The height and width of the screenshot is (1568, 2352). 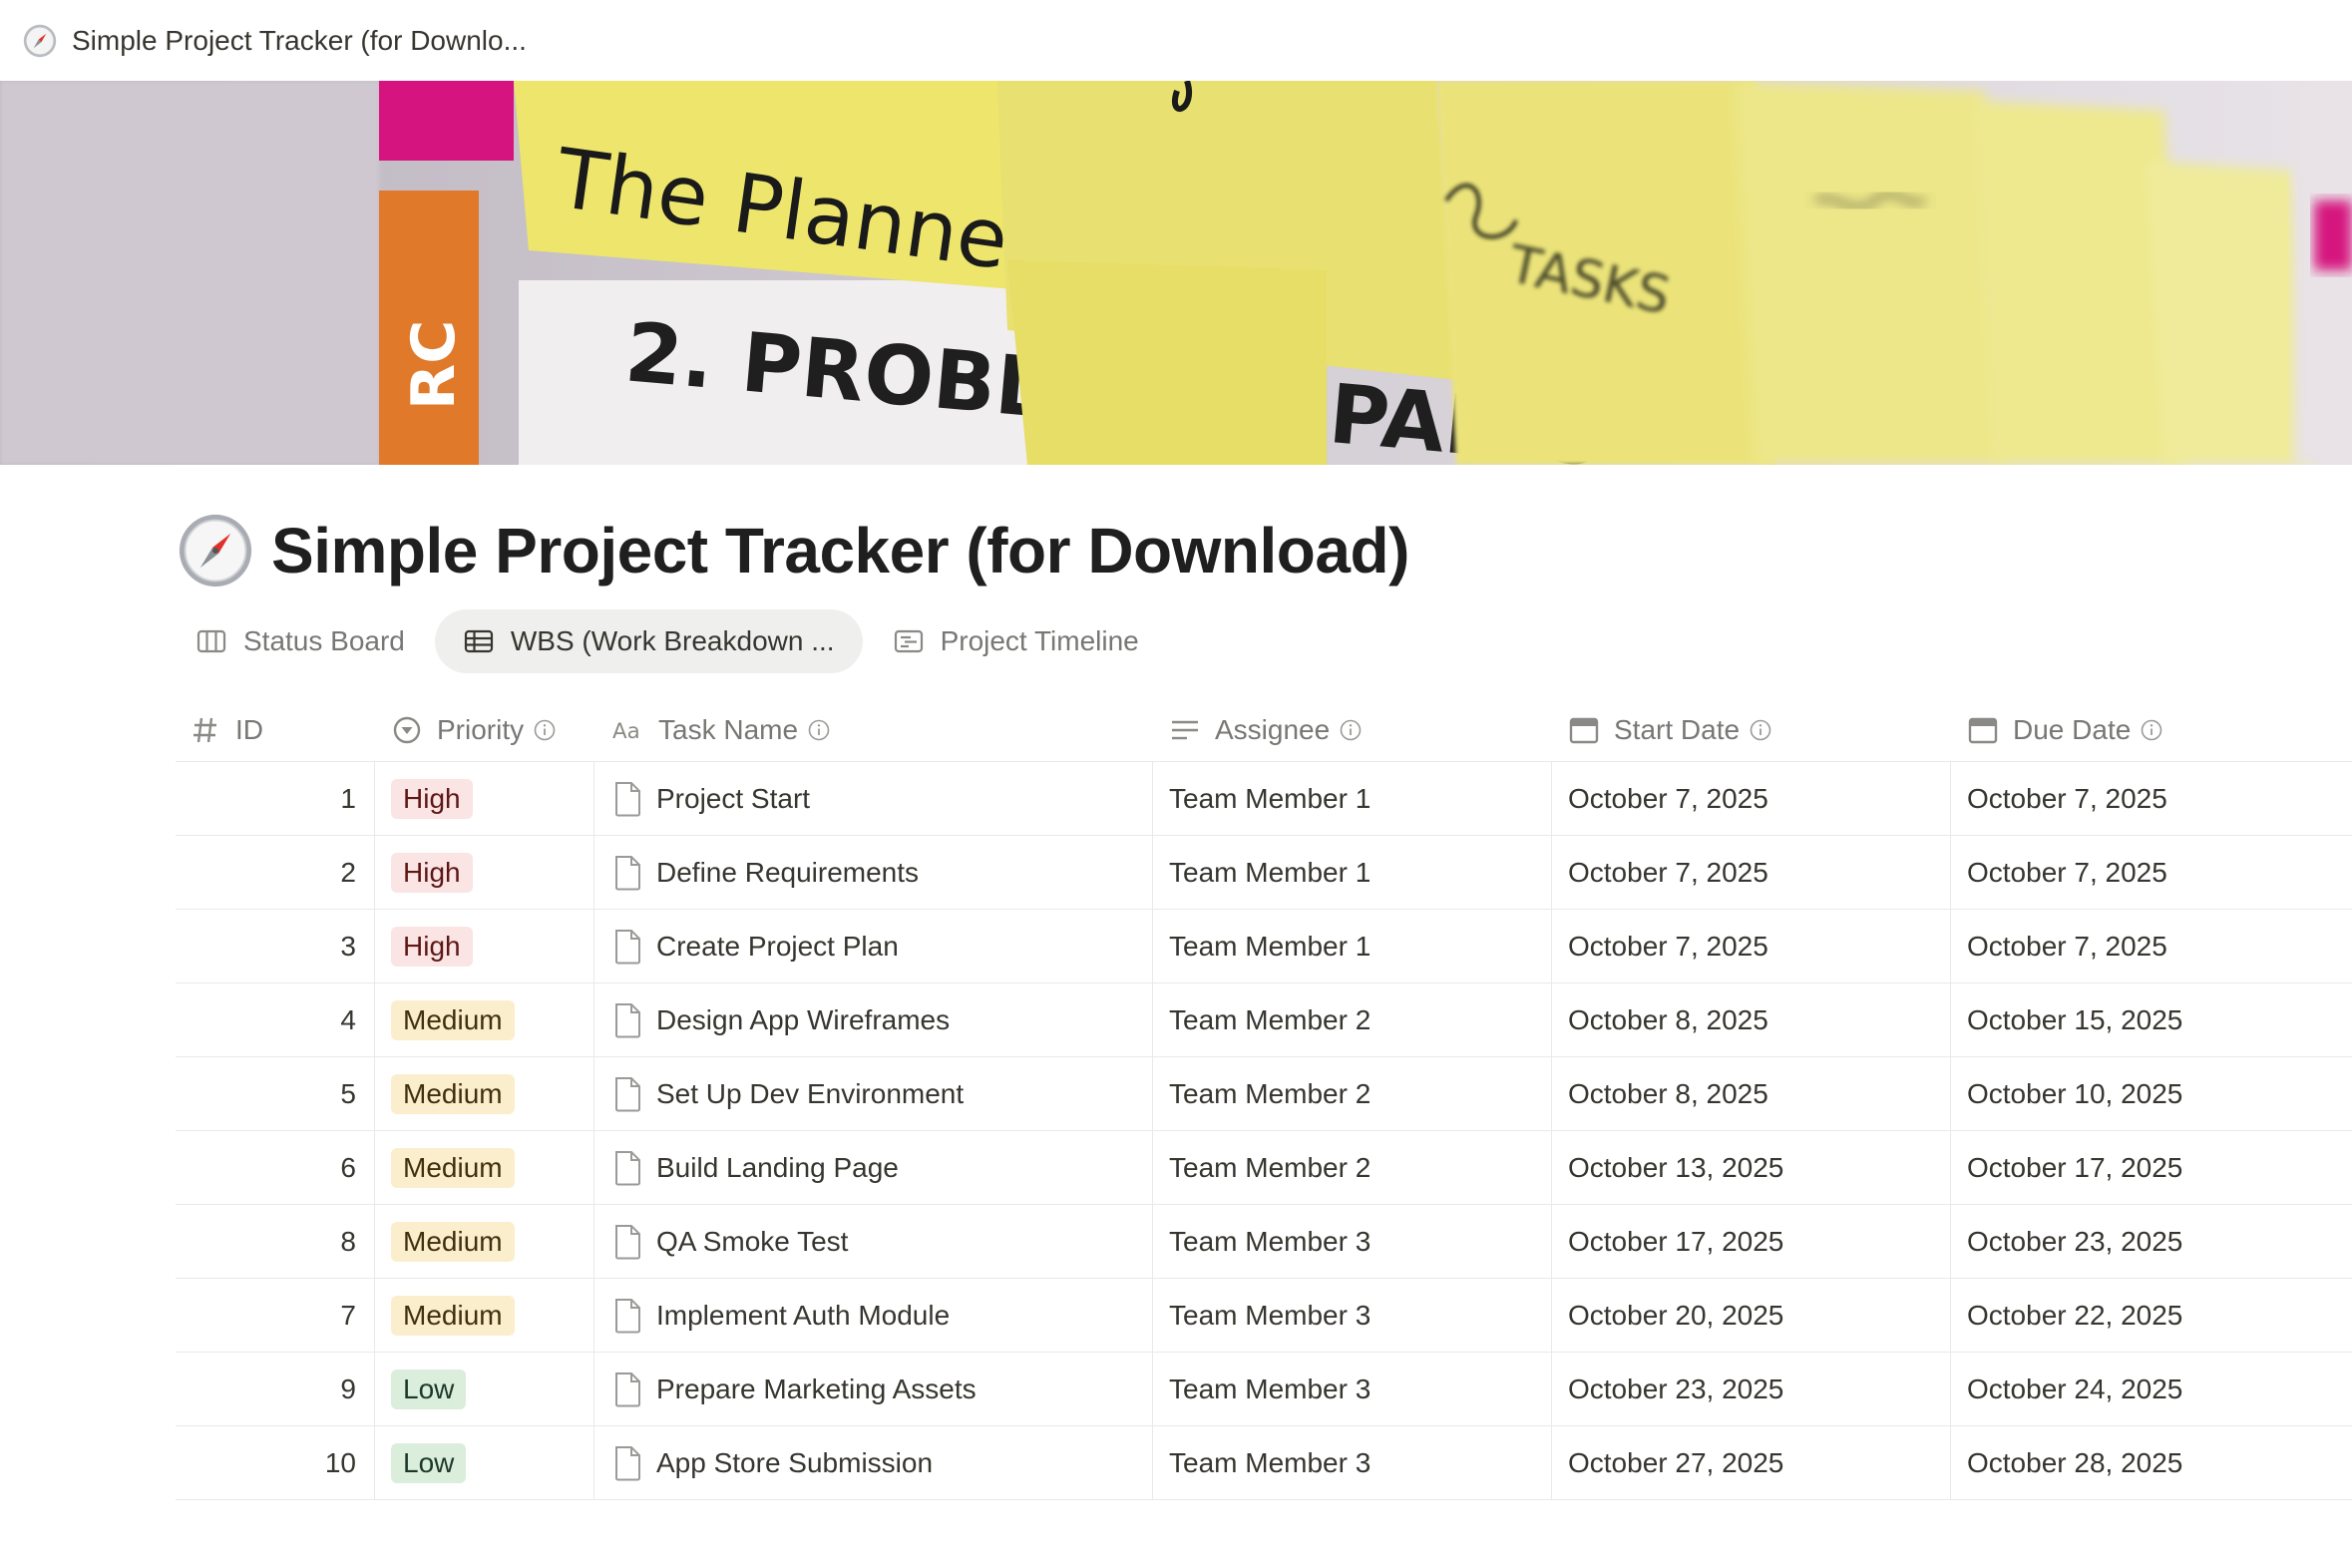 What do you see at coordinates (275, 1167) in the screenshot?
I see `id-cell: 6` at bounding box center [275, 1167].